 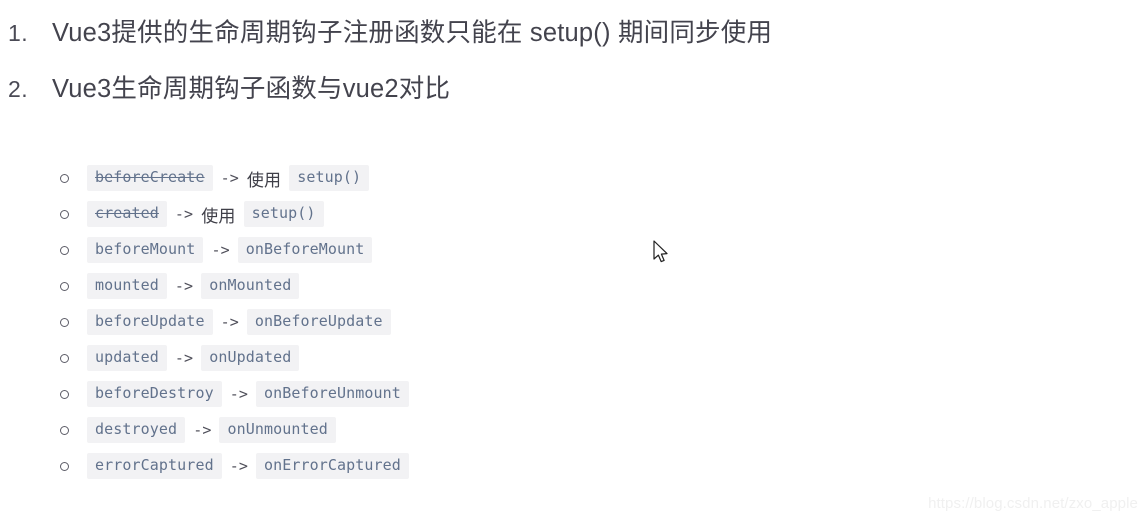 I want to click on numbered-list-item: 1. Vue3提供的生命周期钩子注册函数只能在 setup() 期间同步使用, so click(x=550, y=46).